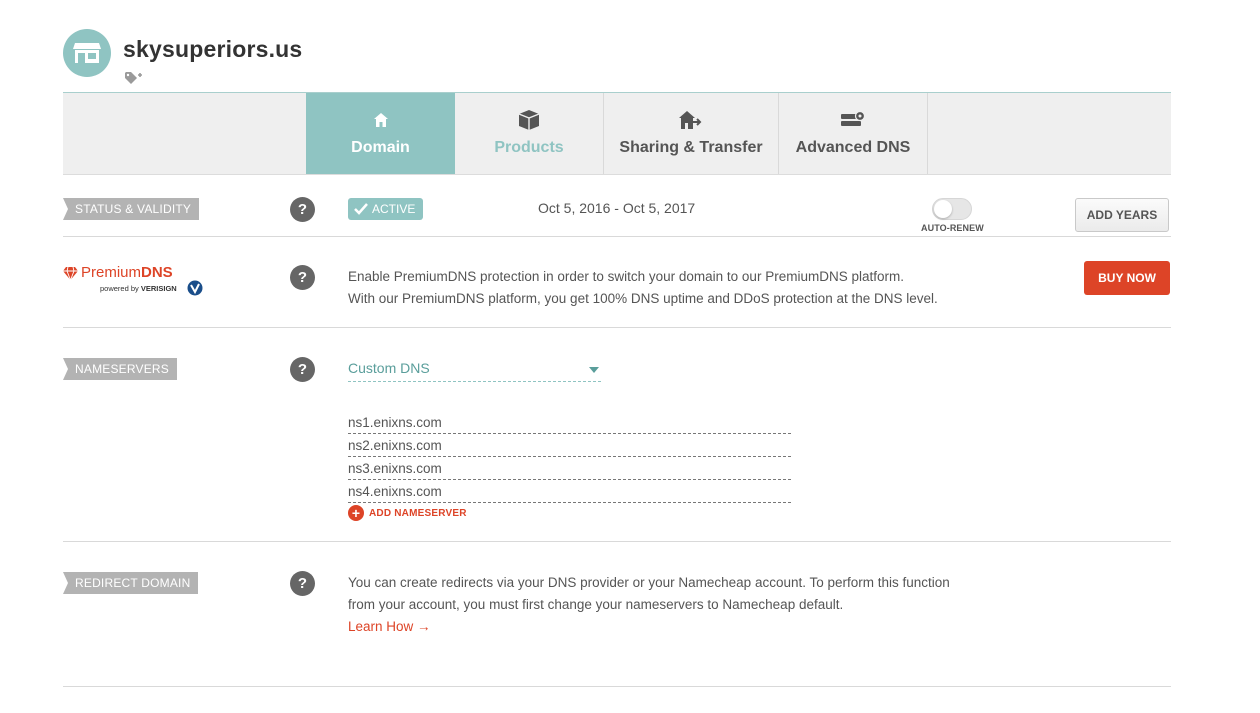 This screenshot has height=713, width=1260. Describe the element at coordinates (853, 147) in the screenshot. I see `tab-label: Advanced DNS` at that location.